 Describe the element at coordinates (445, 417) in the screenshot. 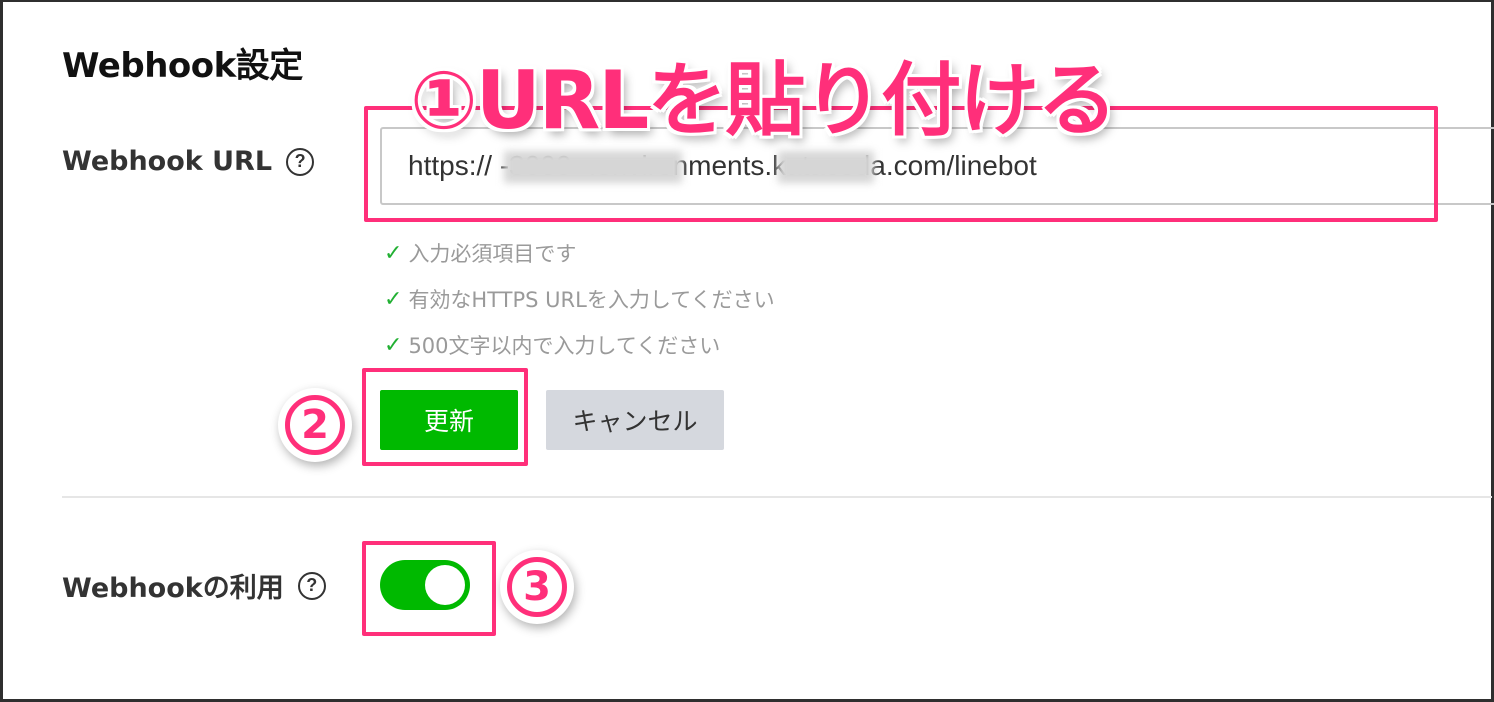

I see `highlight-box-step2` at that location.